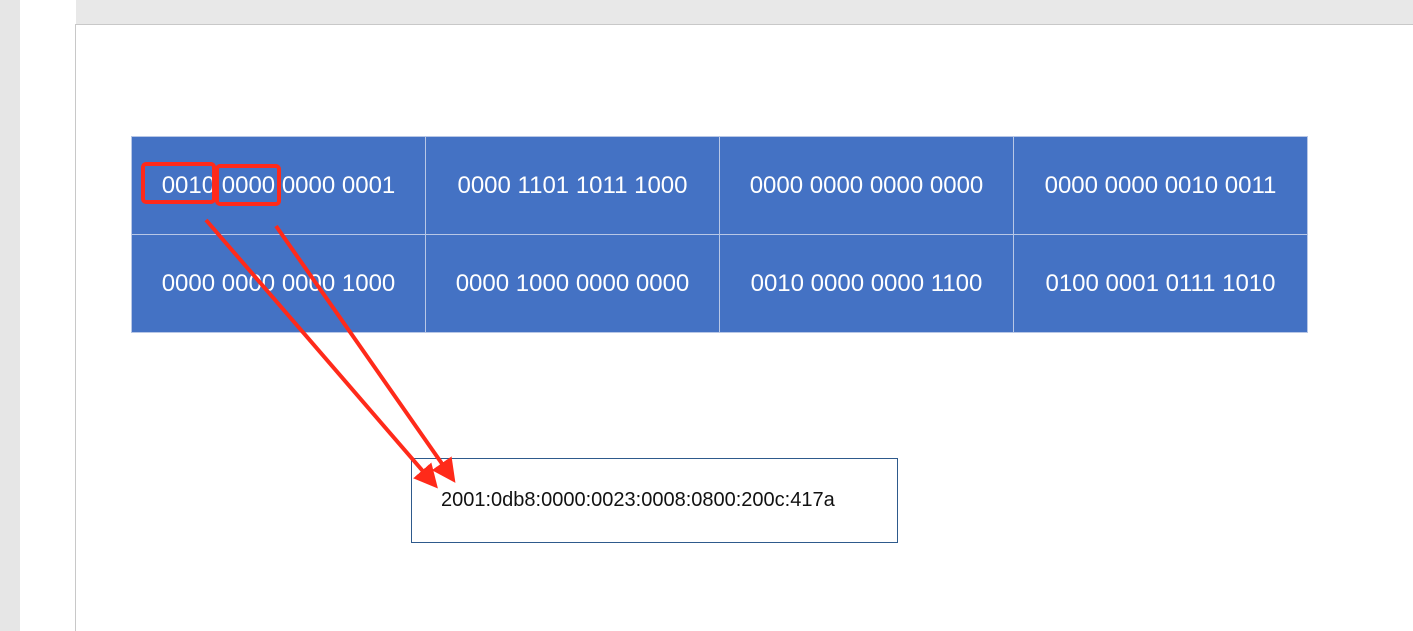  I want to click on table-cell: 0000 0000 0000 1000, so click(278, 283).